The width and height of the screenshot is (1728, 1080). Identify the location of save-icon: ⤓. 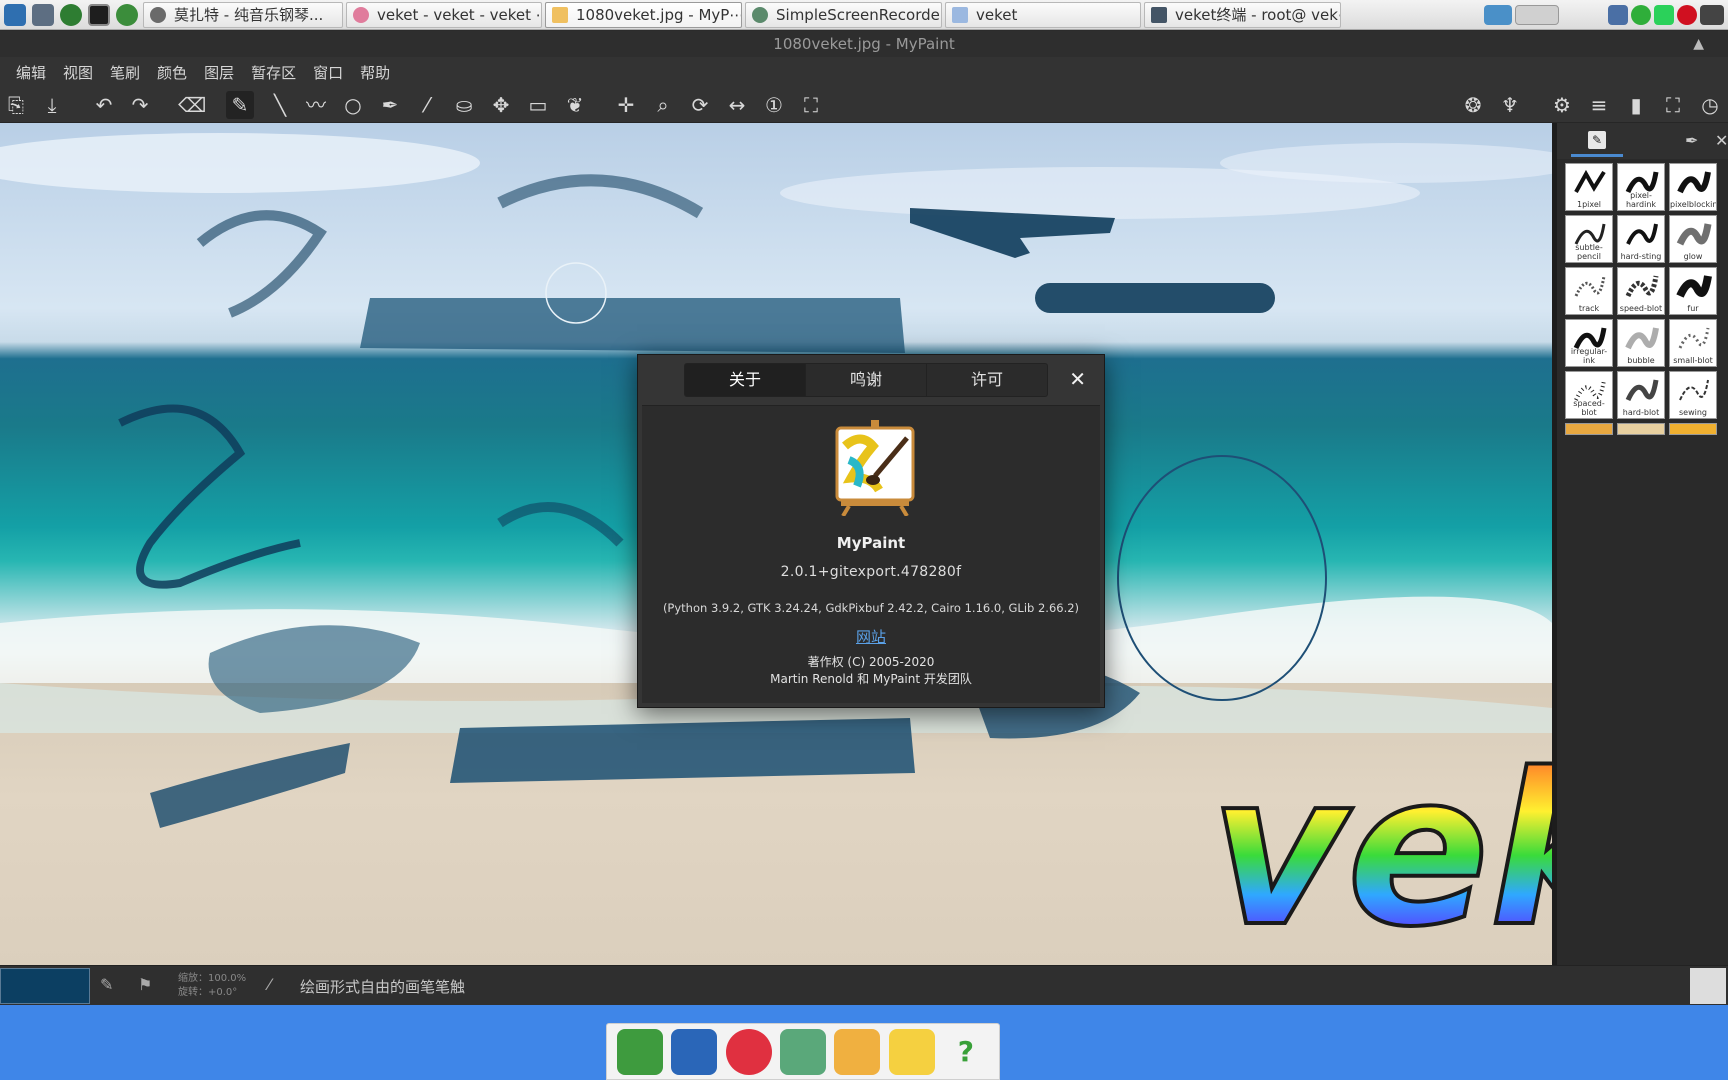
(52, 105).